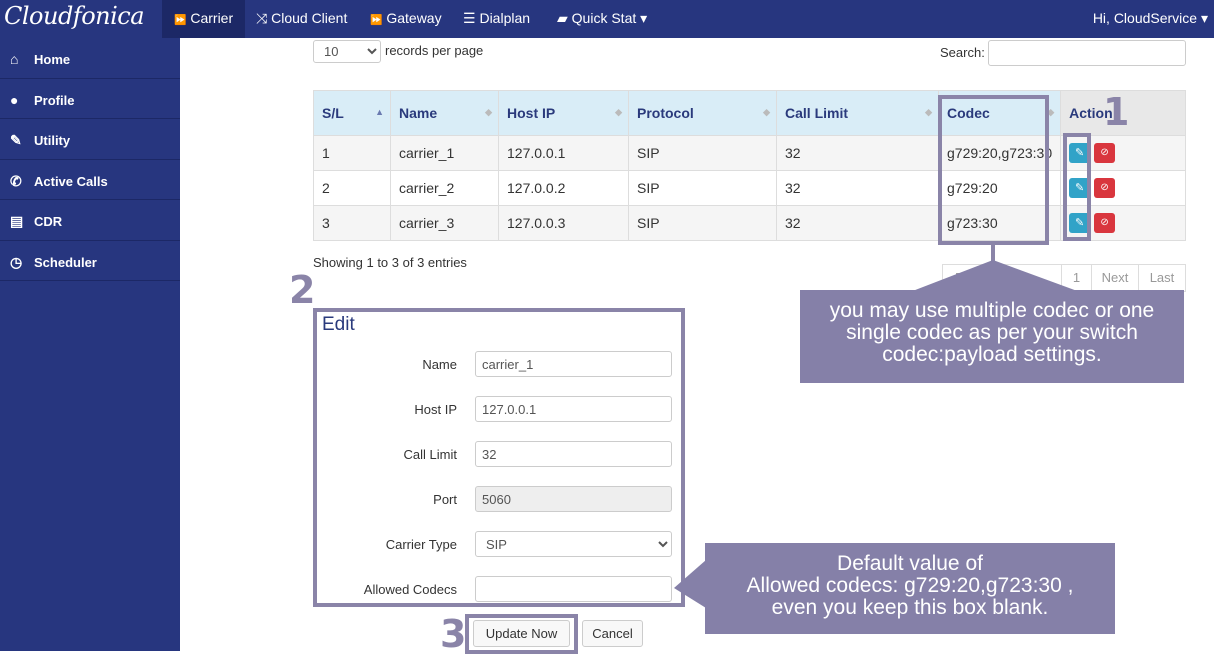 This screenshot has height=656, width=1214. What do you see at coordinates (430, 454) in the screenshot?
I see `call-limit-label: Call Limit` at bounding box center [430, 454].